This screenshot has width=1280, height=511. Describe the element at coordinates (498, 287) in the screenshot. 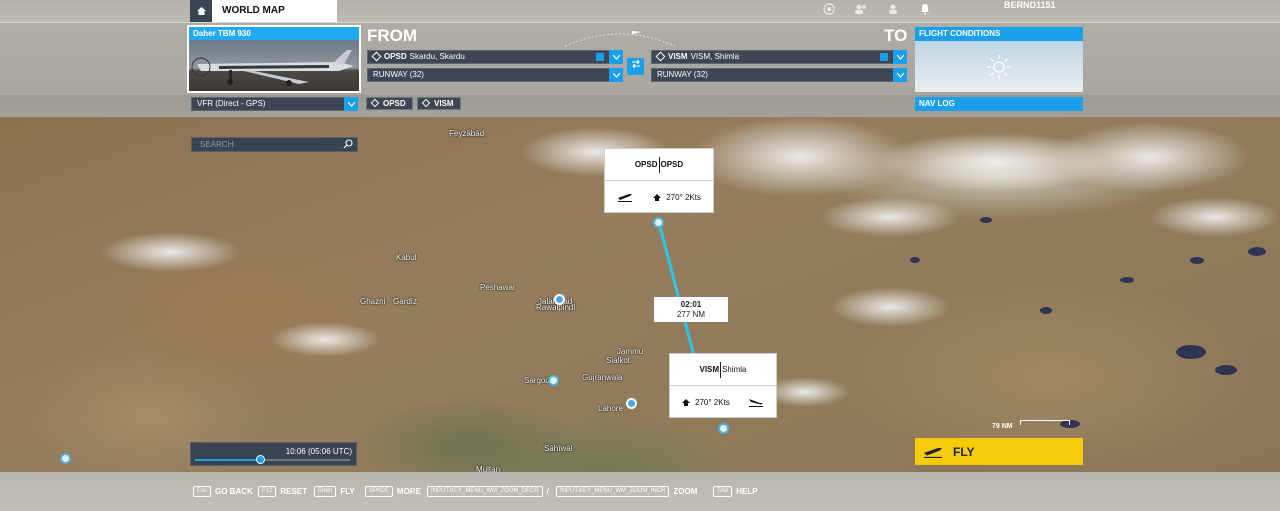

I see `city-label: Peshawar` at that location.